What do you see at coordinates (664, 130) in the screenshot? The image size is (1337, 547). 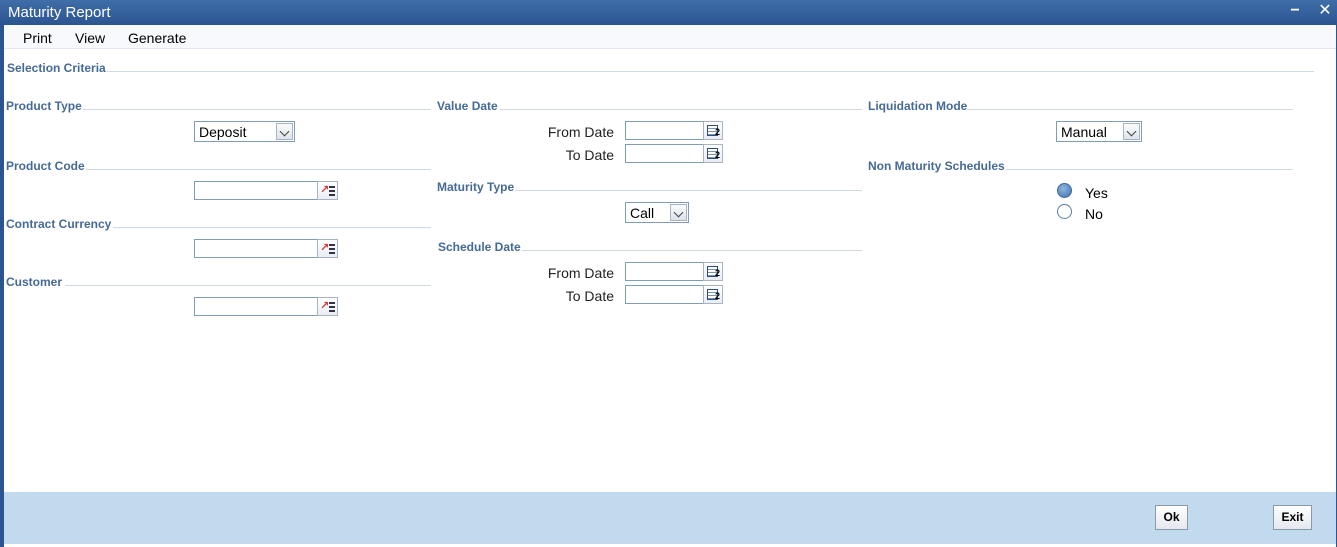 I see `value-from-date-input` at bounding box center [664, 130].